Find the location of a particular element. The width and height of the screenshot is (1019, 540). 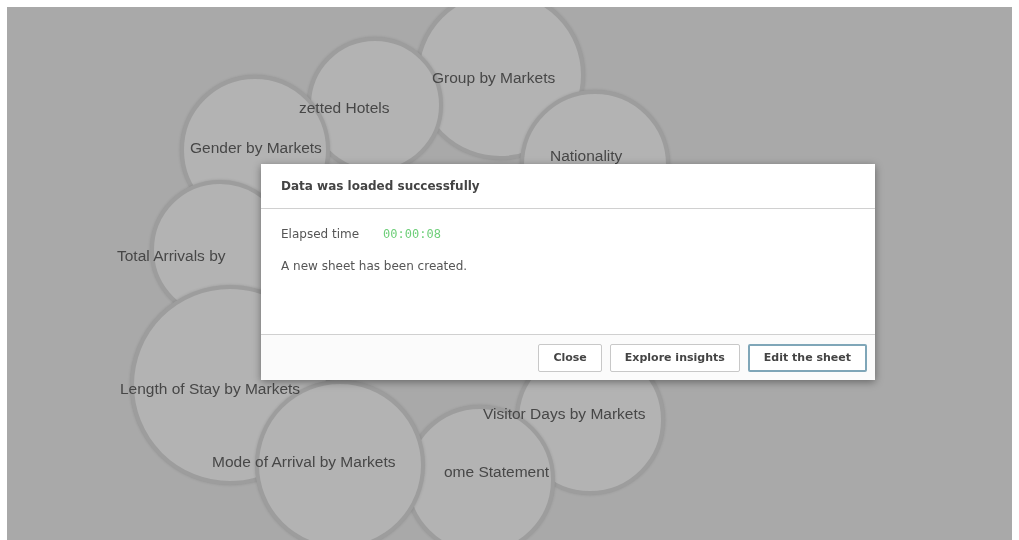

bubble-label: ome Statement is located at coordinates (497, 472).